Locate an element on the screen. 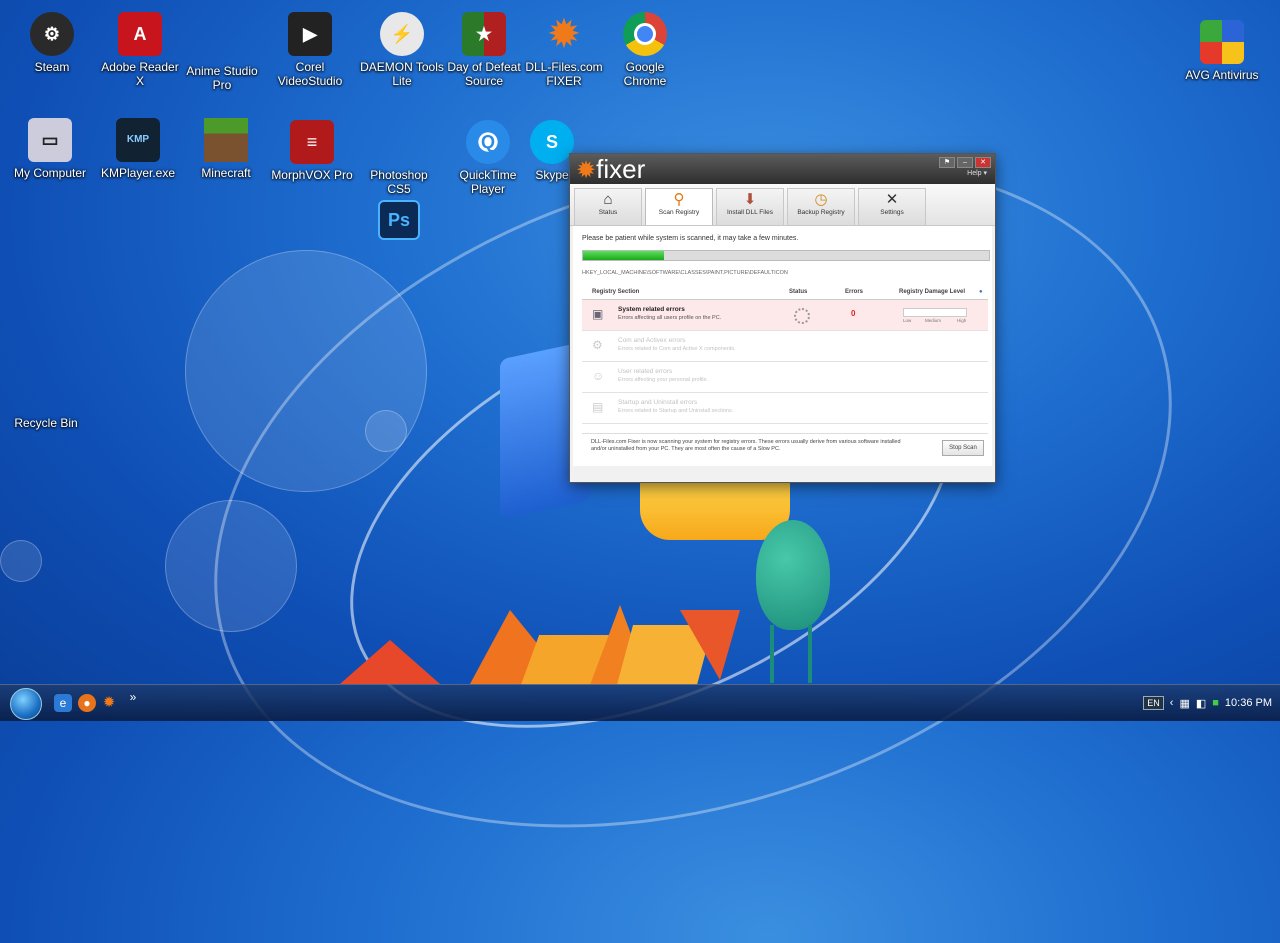  damage-label-low: Low is located at coordinates (907, 320).